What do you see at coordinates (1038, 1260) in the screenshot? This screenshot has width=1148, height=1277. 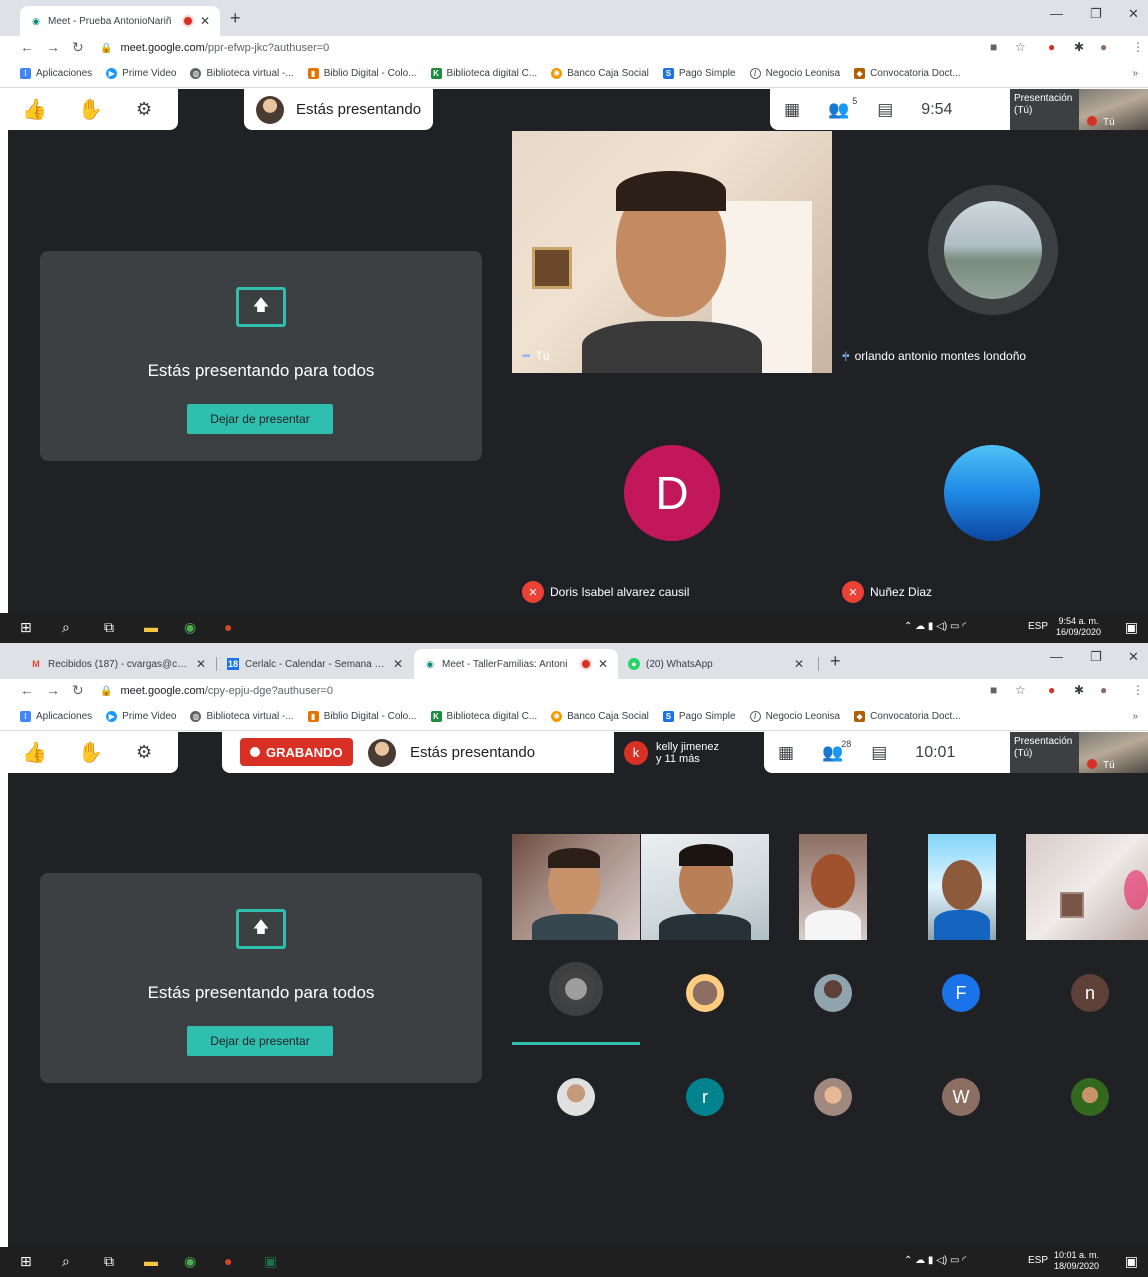 I see `language-indicator: ESP` at bounding box center [1038, 1260].